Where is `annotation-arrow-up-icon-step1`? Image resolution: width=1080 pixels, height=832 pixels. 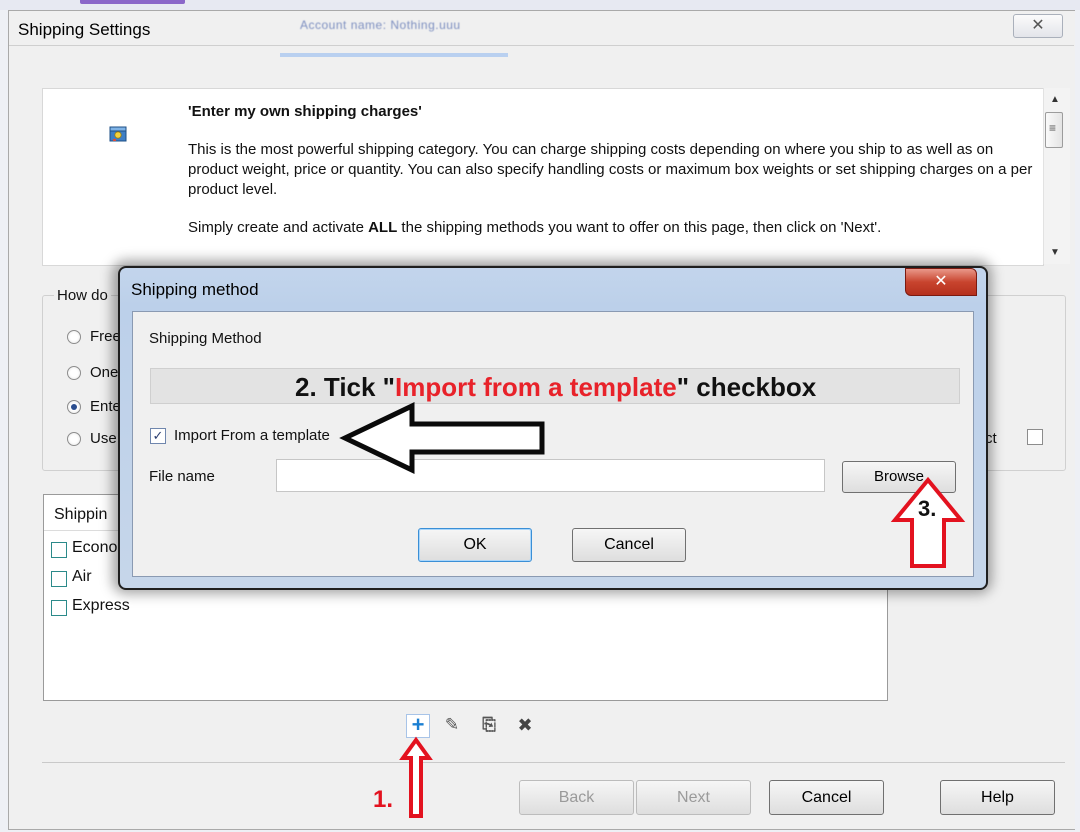 annotation-arrow-up-icon-step1 is located at coordinates (416, 777).